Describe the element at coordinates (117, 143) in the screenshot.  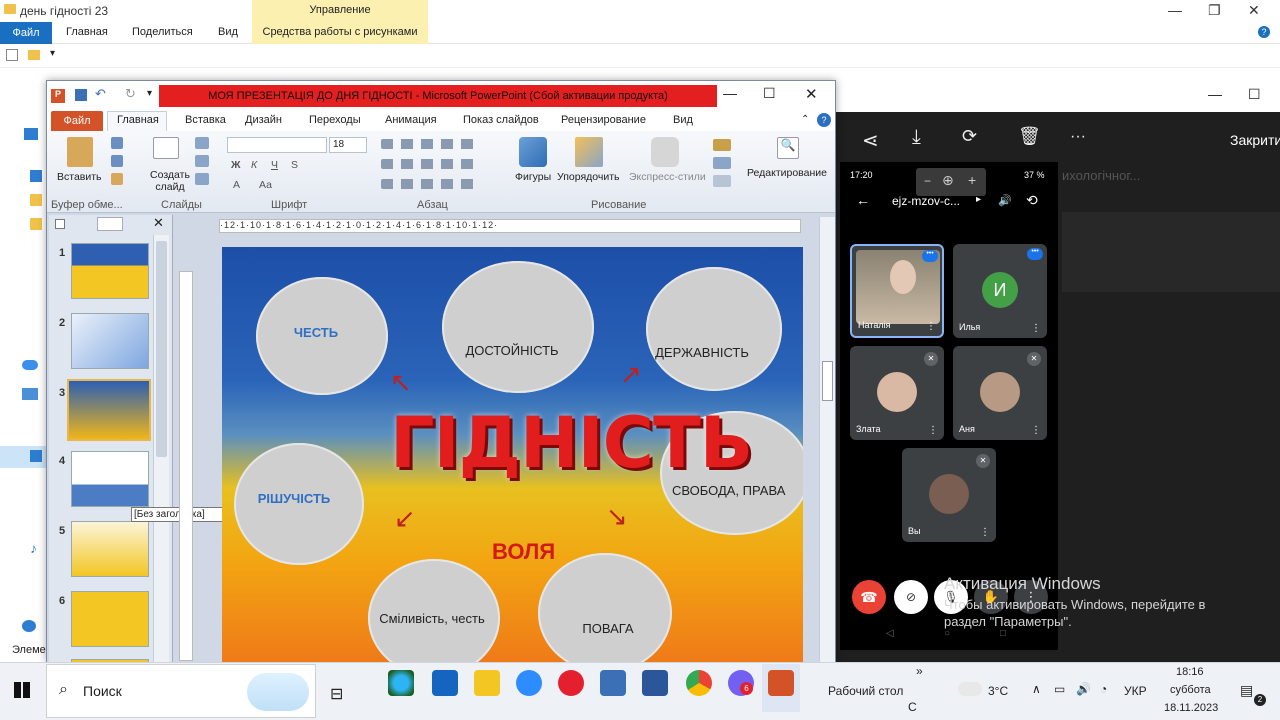
I see `cut-icon` at that location.